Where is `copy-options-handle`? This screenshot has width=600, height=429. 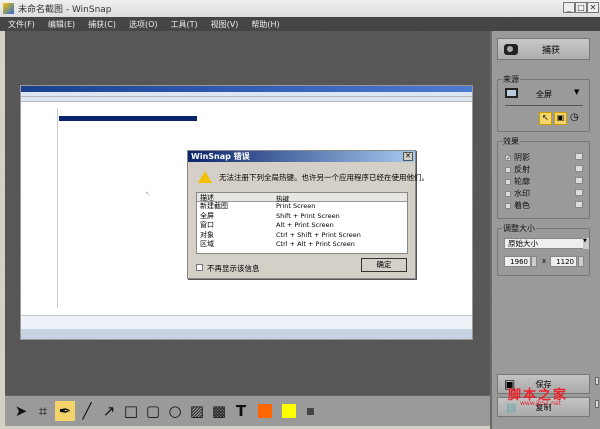
copy-options-handle is located at coordinates (597, 404).